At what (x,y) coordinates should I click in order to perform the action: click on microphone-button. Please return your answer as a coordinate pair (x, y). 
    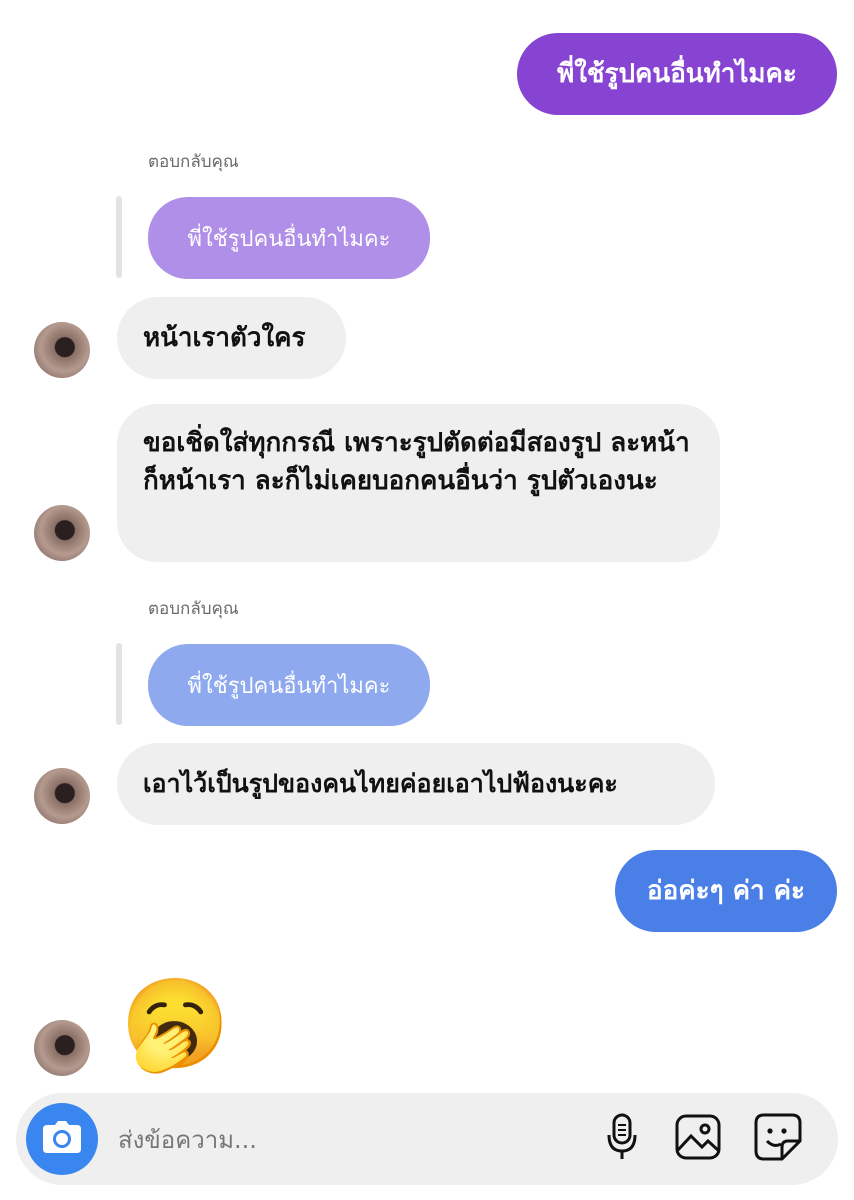
    Looking at the image, I should click on (622, 1139).